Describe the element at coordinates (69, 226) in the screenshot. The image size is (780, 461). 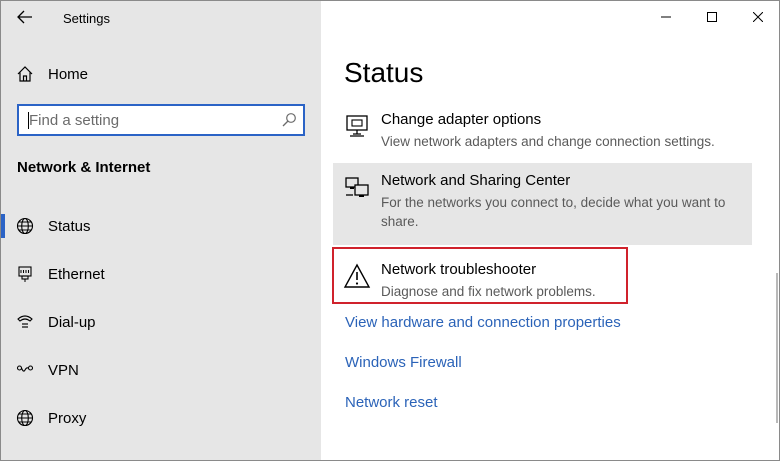
I see `sidebar-item-label: Status` at that location.